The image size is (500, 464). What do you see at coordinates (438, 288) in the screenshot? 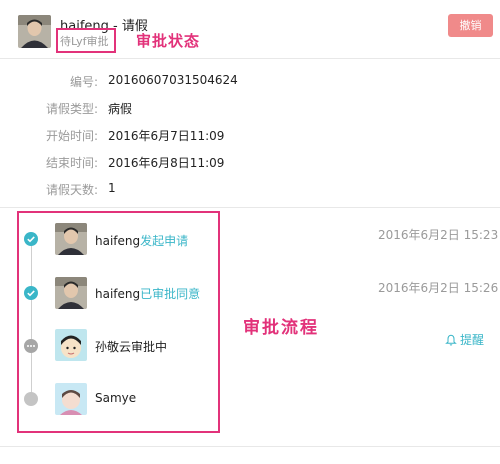
I see `flow-step-2-time: 2016年6月2日 15:26` at bounding box center [438, 288].